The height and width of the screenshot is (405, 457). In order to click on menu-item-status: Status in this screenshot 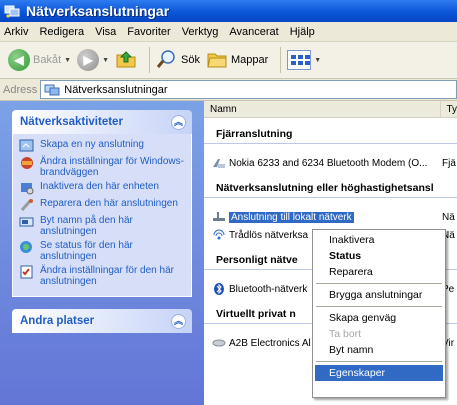, I will do `click(379, 256)`.